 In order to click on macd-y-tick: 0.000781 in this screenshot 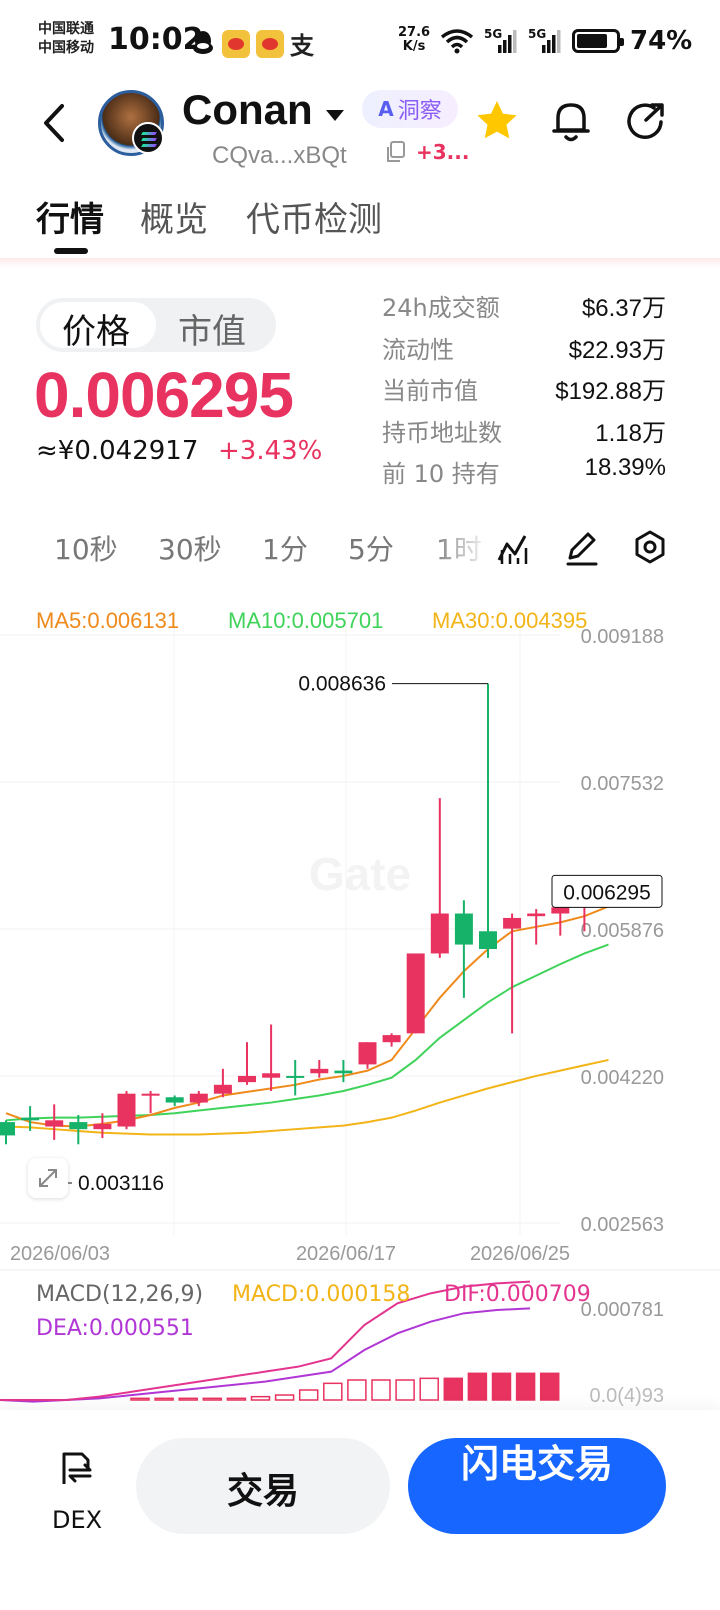, I will do `click(622, 1310)`.